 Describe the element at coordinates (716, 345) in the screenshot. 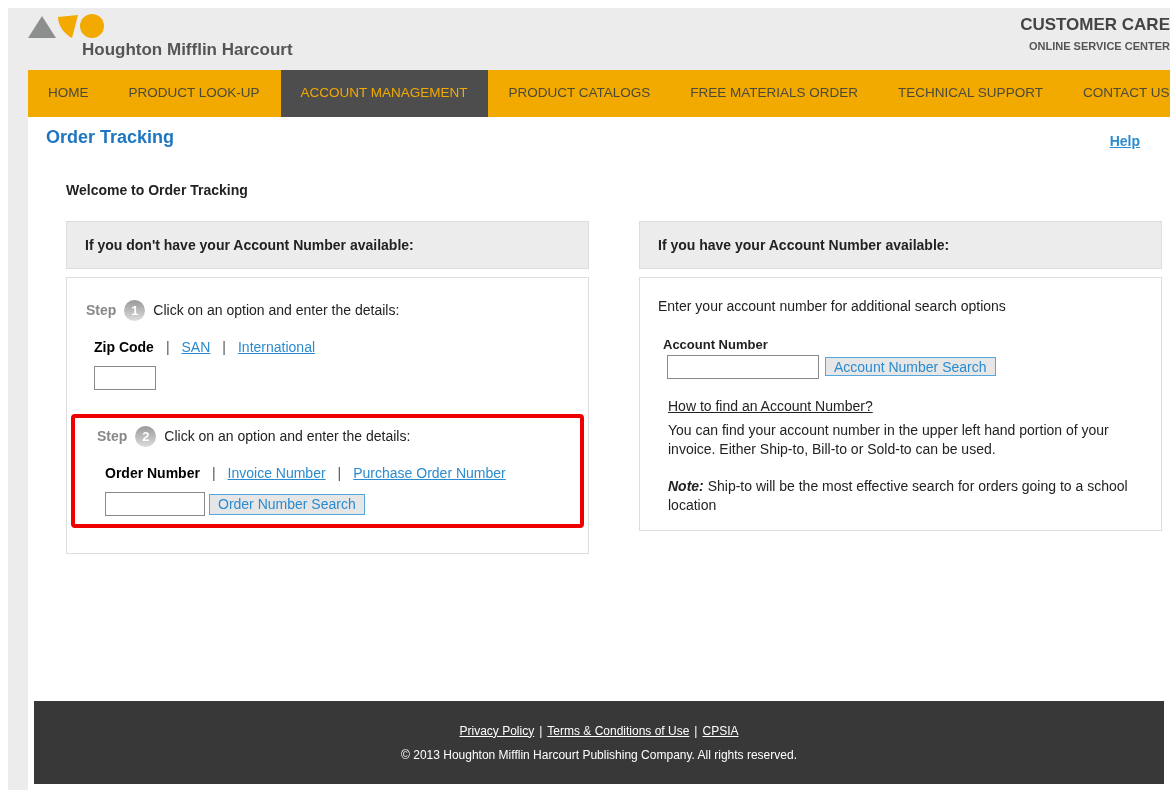

I see `field-label: Account Number` at that location.